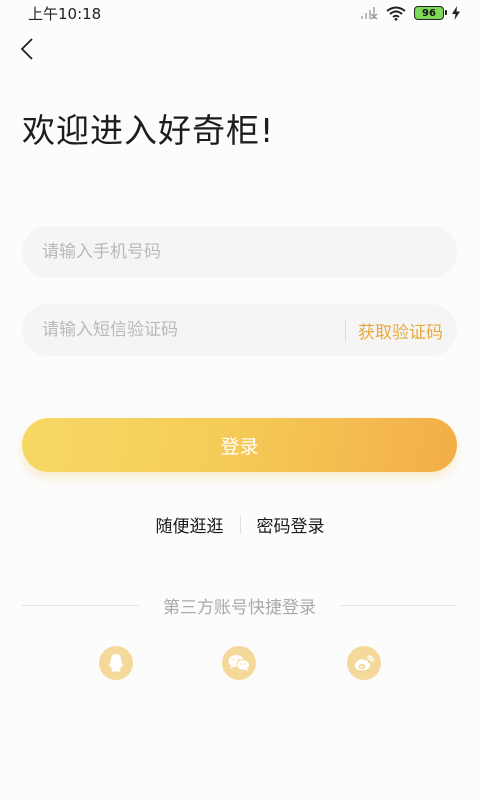  I want to click on secondary-links: 随便逛逛 密码登录, so click(240, 524).